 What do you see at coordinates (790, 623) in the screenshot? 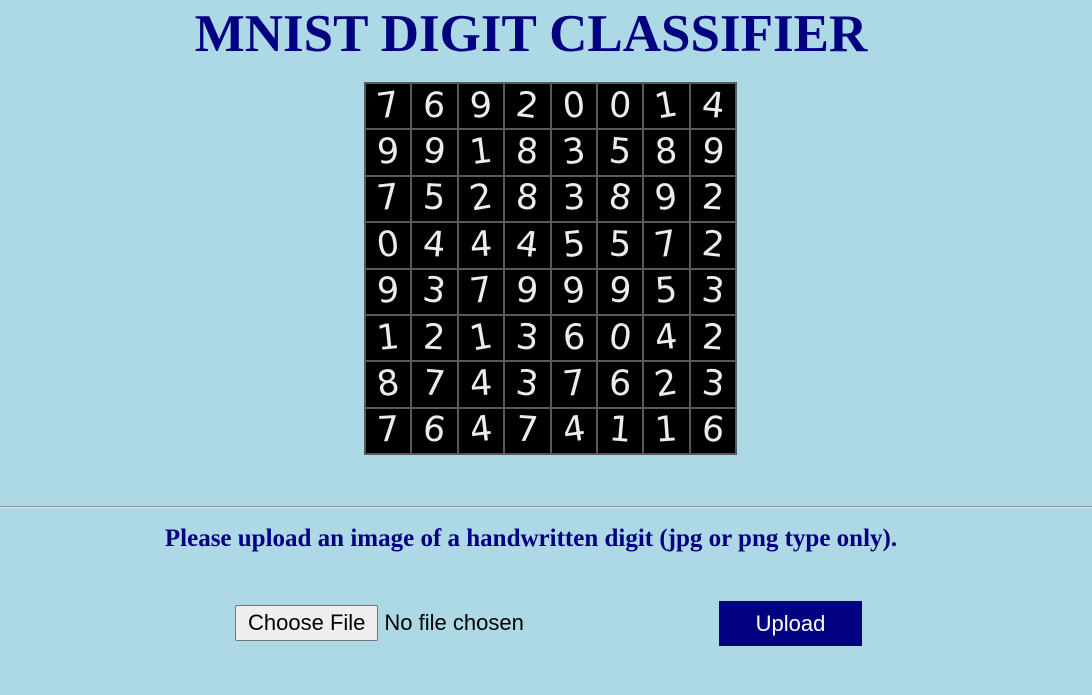
I see `upload-button: Upload` at bounding box center [790, 623].